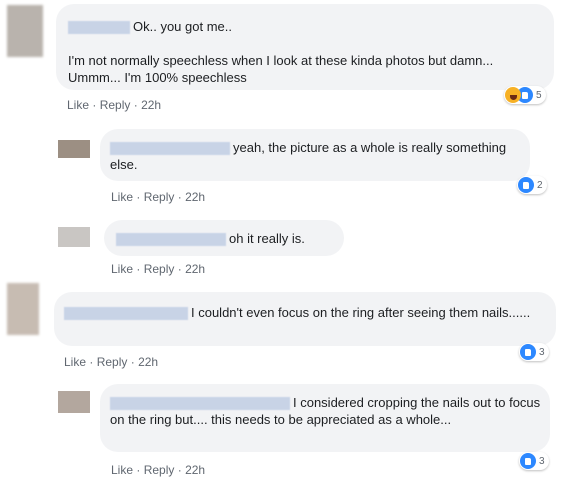  What do you see at coordinates (513, 95) in the screenshot?
I see `haha-reaction-icon` at bounding box center [513, 95].